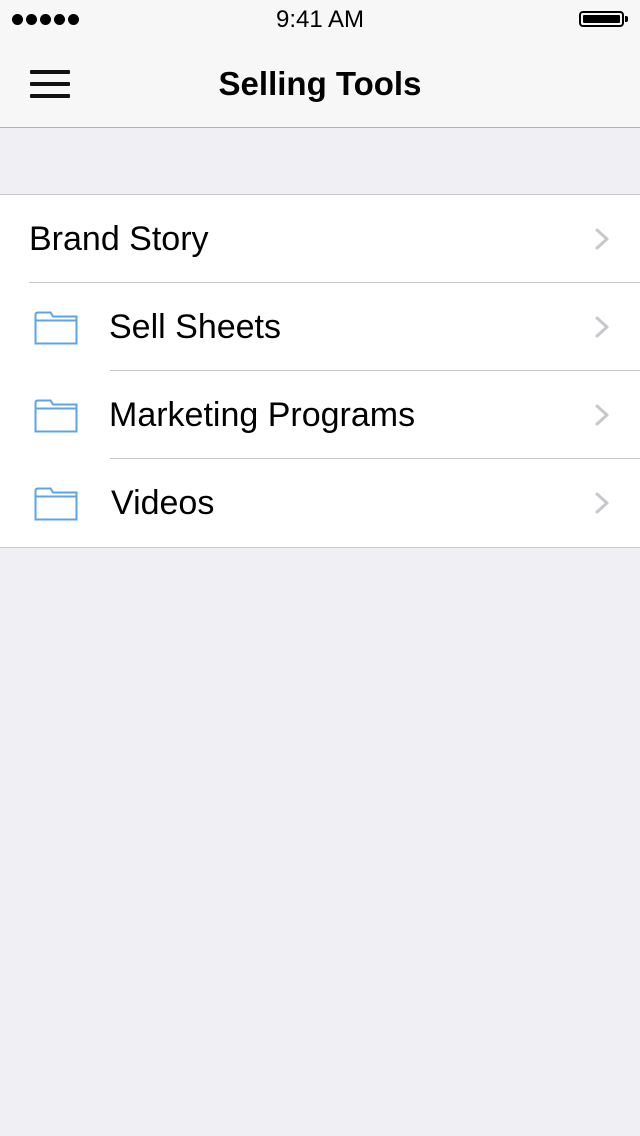 The width and height of the screenshot is (640, 1136). What do you see at coordinates (603, 19) in the screenshot?
I see `battery-icon` at bounding box center [603, 19].